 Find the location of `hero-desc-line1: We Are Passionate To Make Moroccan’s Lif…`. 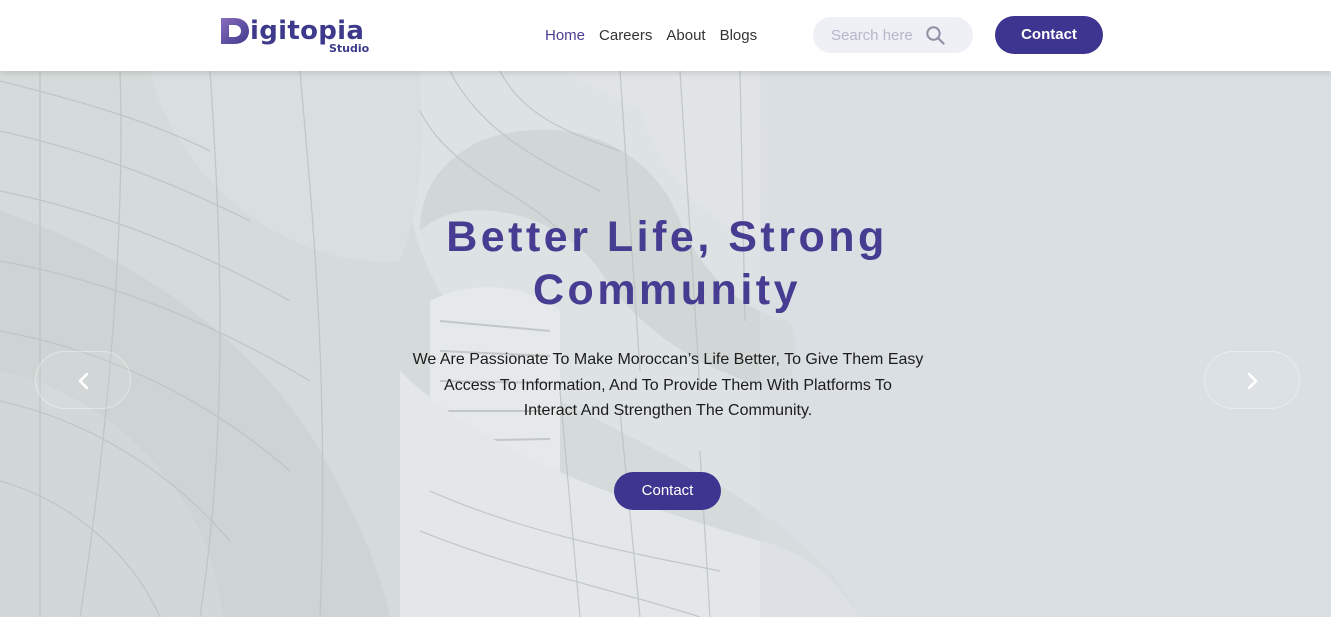

hero-desc-line1: We Are Passionate To Make Moroccan’s Lif… is located at coordinates (668, 359).